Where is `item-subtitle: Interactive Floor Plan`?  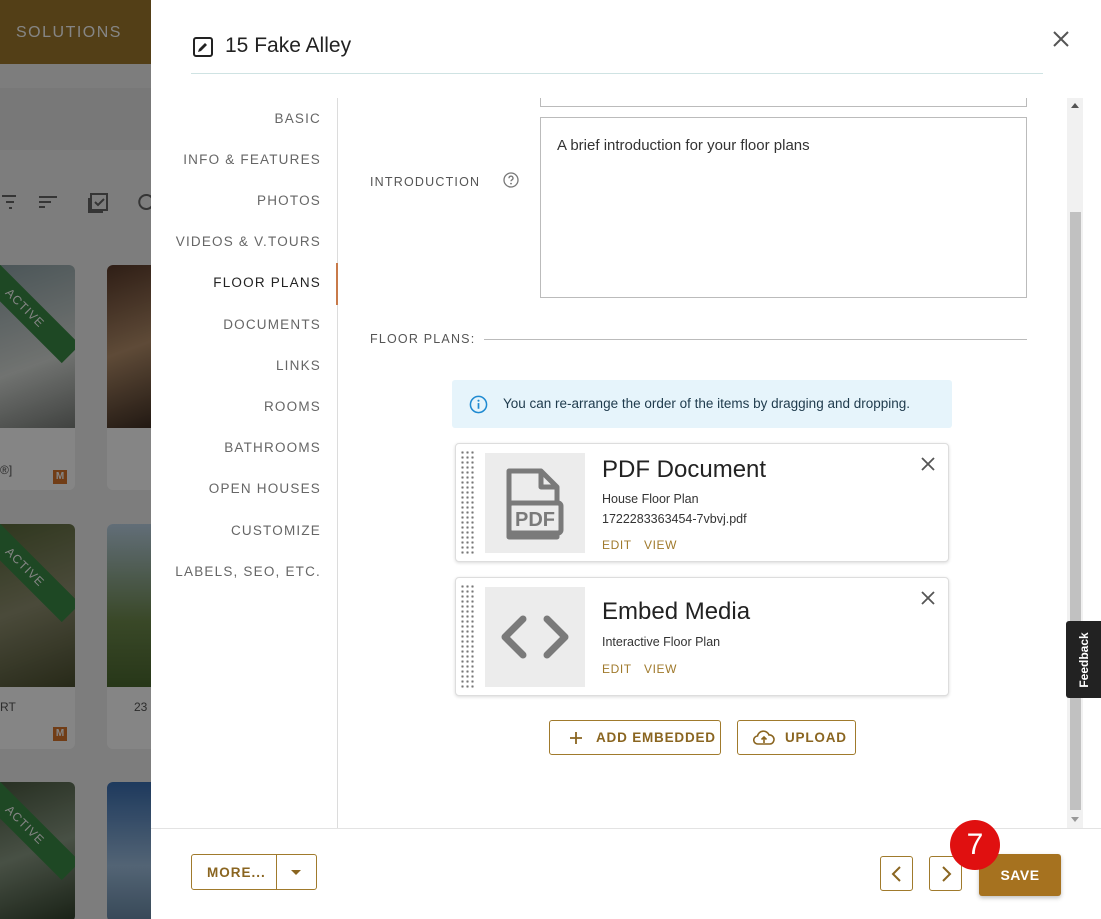
item-subtitle: Interactive Floor Plan is located at coordinates (661, 642).